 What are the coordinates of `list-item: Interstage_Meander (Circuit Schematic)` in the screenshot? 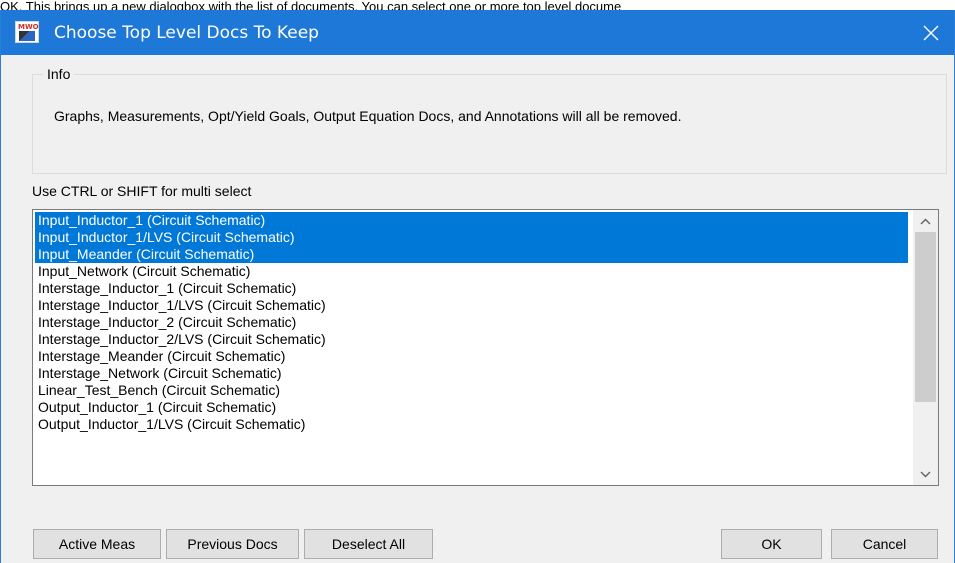 It's located at (471, 356).